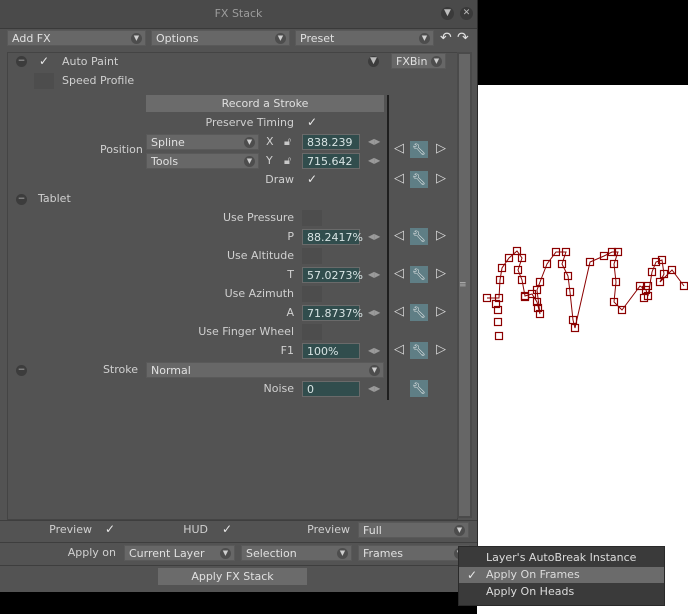 The image size is (688, 614). What do you see at coordinates (364, 38) in the screenshot?
I see `preset-dropdown: Preset ▼` at bounding box center [364, 38].